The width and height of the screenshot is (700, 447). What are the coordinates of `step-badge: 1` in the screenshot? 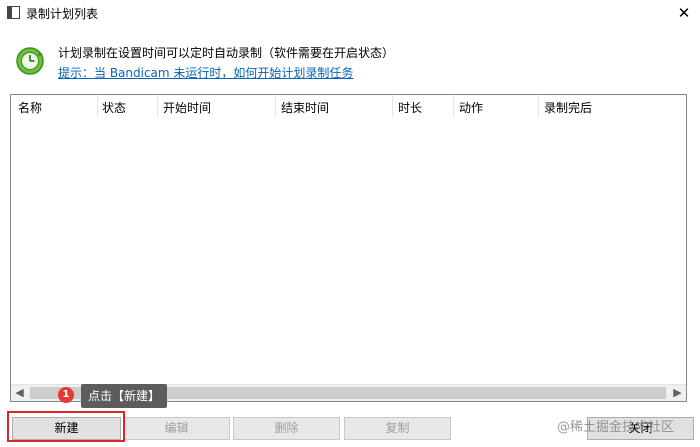 It's located at (66, 395).